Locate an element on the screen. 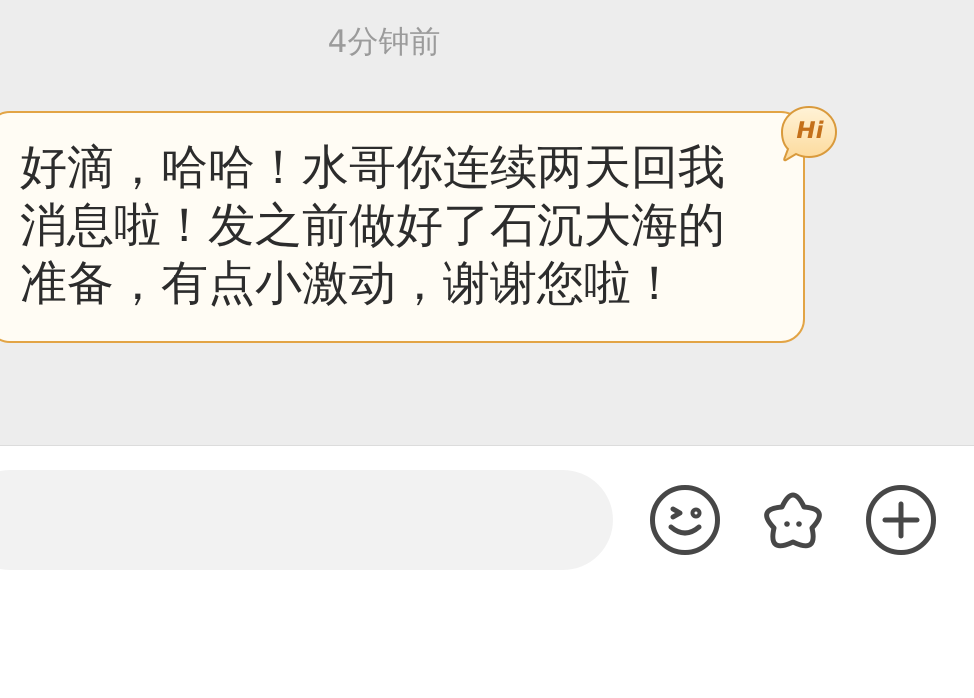 The width and height of the screenshot is (974, 698). greeting-sticker: Hi is located at coordinates (808, 134).